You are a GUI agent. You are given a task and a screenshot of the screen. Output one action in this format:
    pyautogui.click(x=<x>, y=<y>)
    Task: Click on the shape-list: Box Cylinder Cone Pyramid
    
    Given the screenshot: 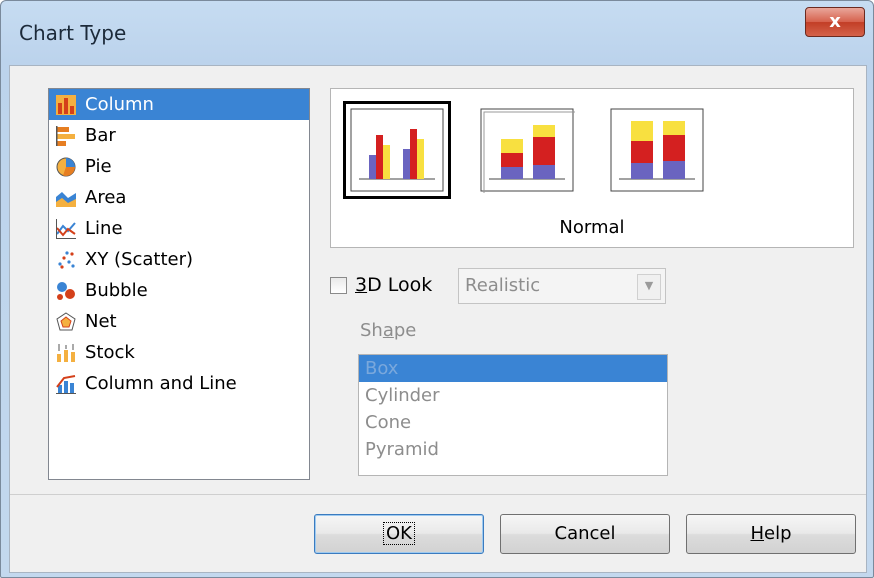 What is the action you would take?
    pyautogui.click(x=513, y=415)
    